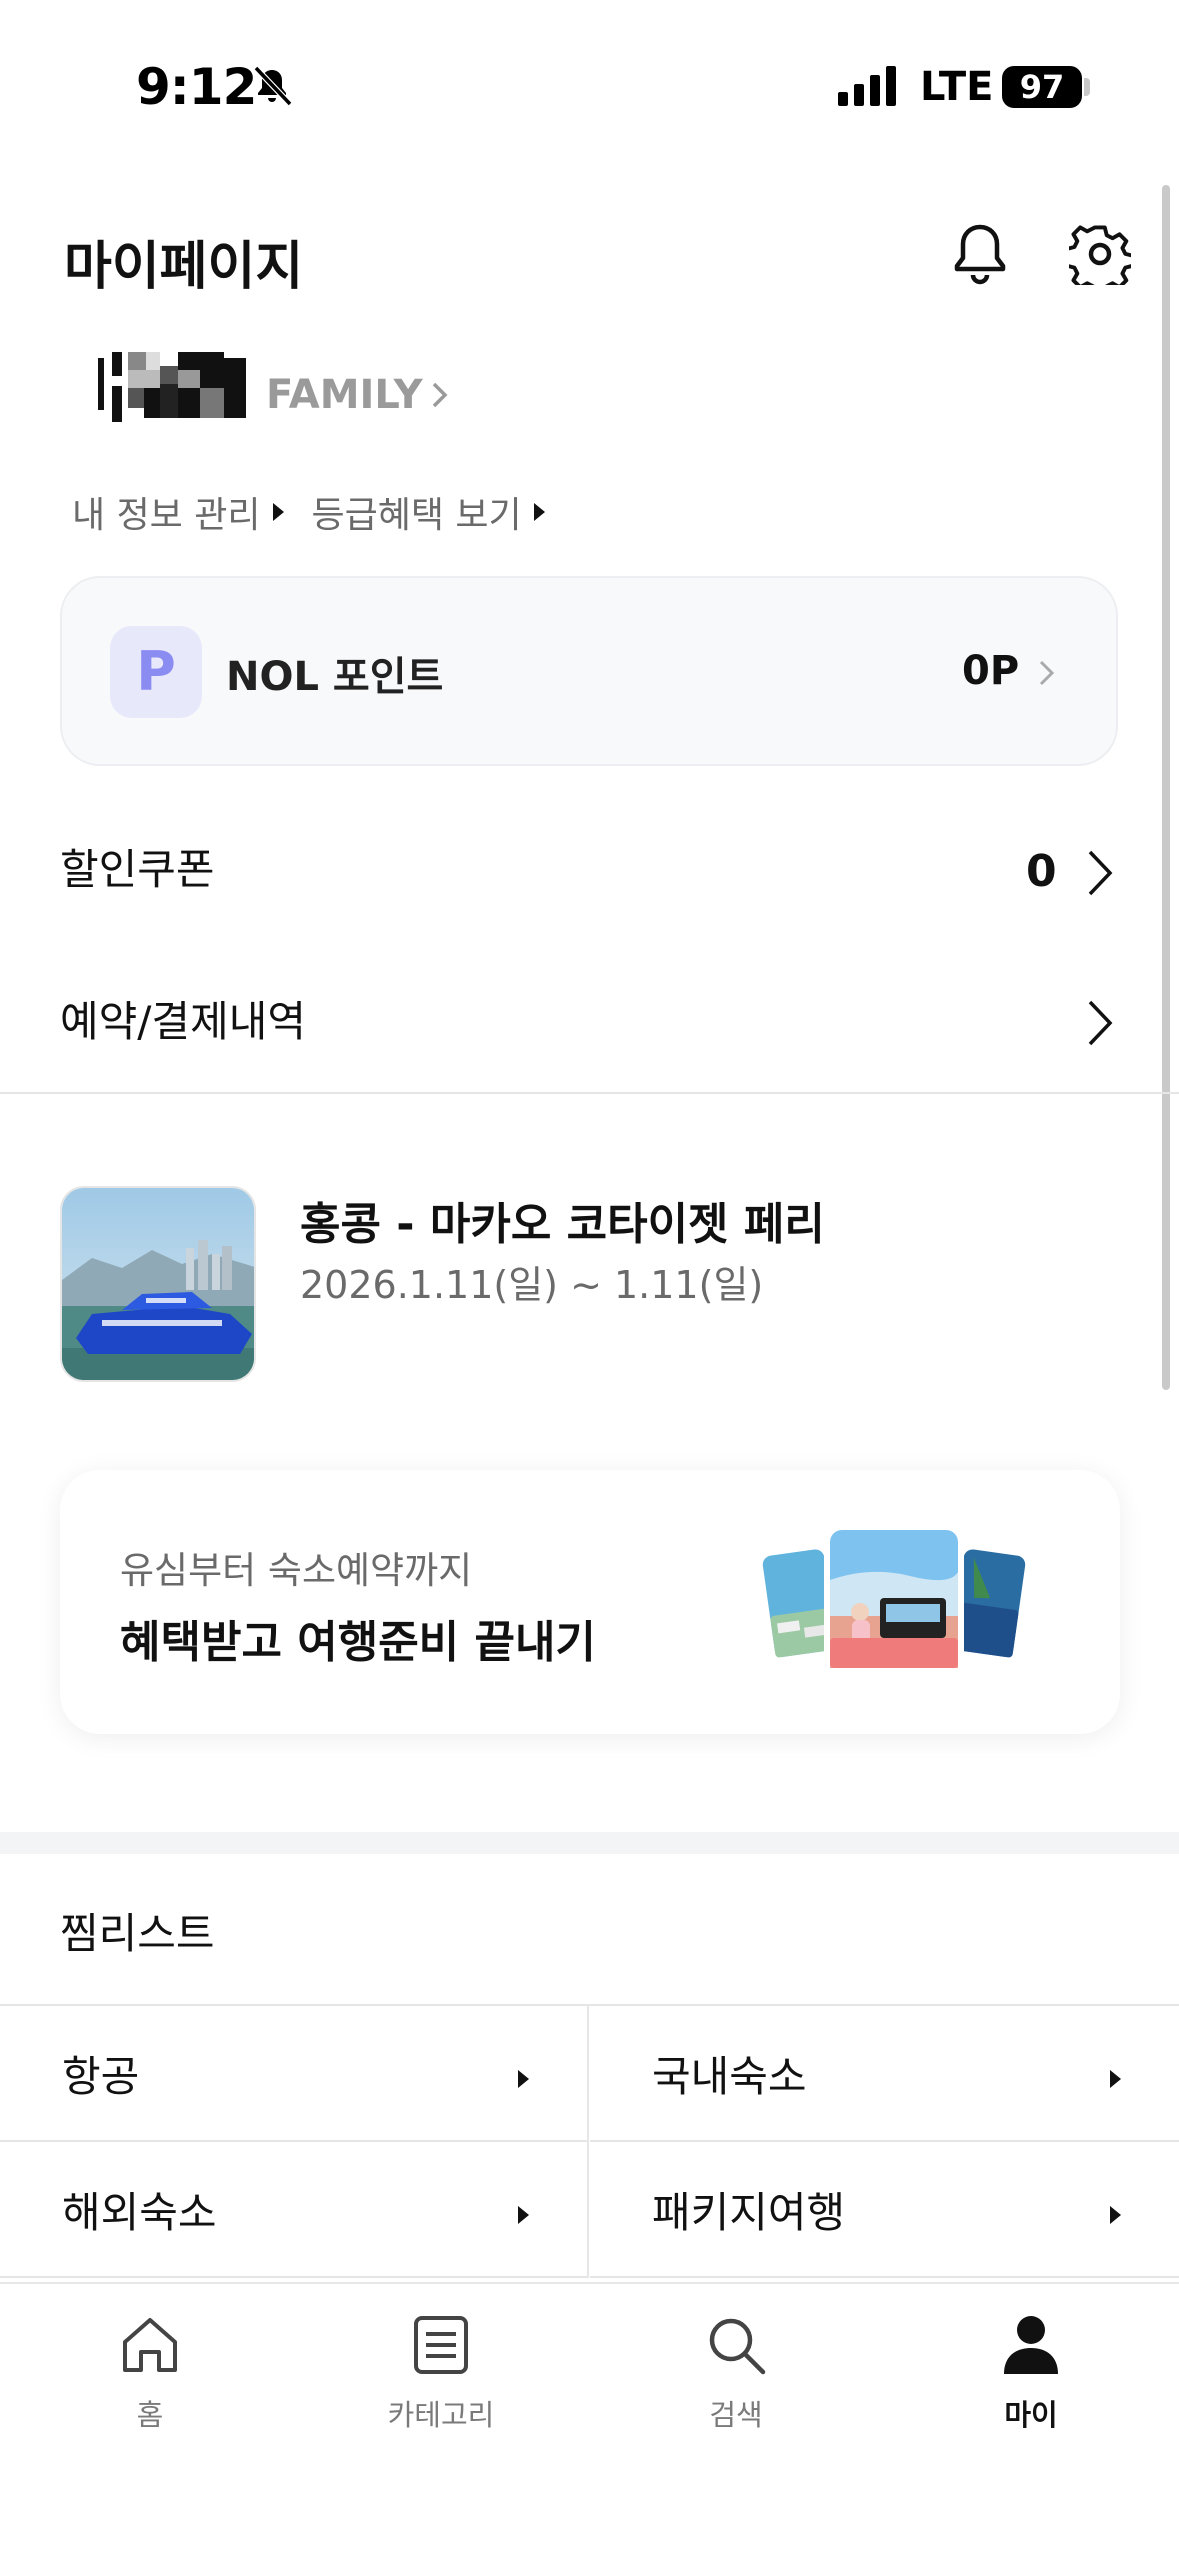 This screenshot has height=2556, width=1179. Describe the element at coordinates (884, 2210) in the screenshot. I see `wishlist-item-package-tour: 패키지여행` at that location.